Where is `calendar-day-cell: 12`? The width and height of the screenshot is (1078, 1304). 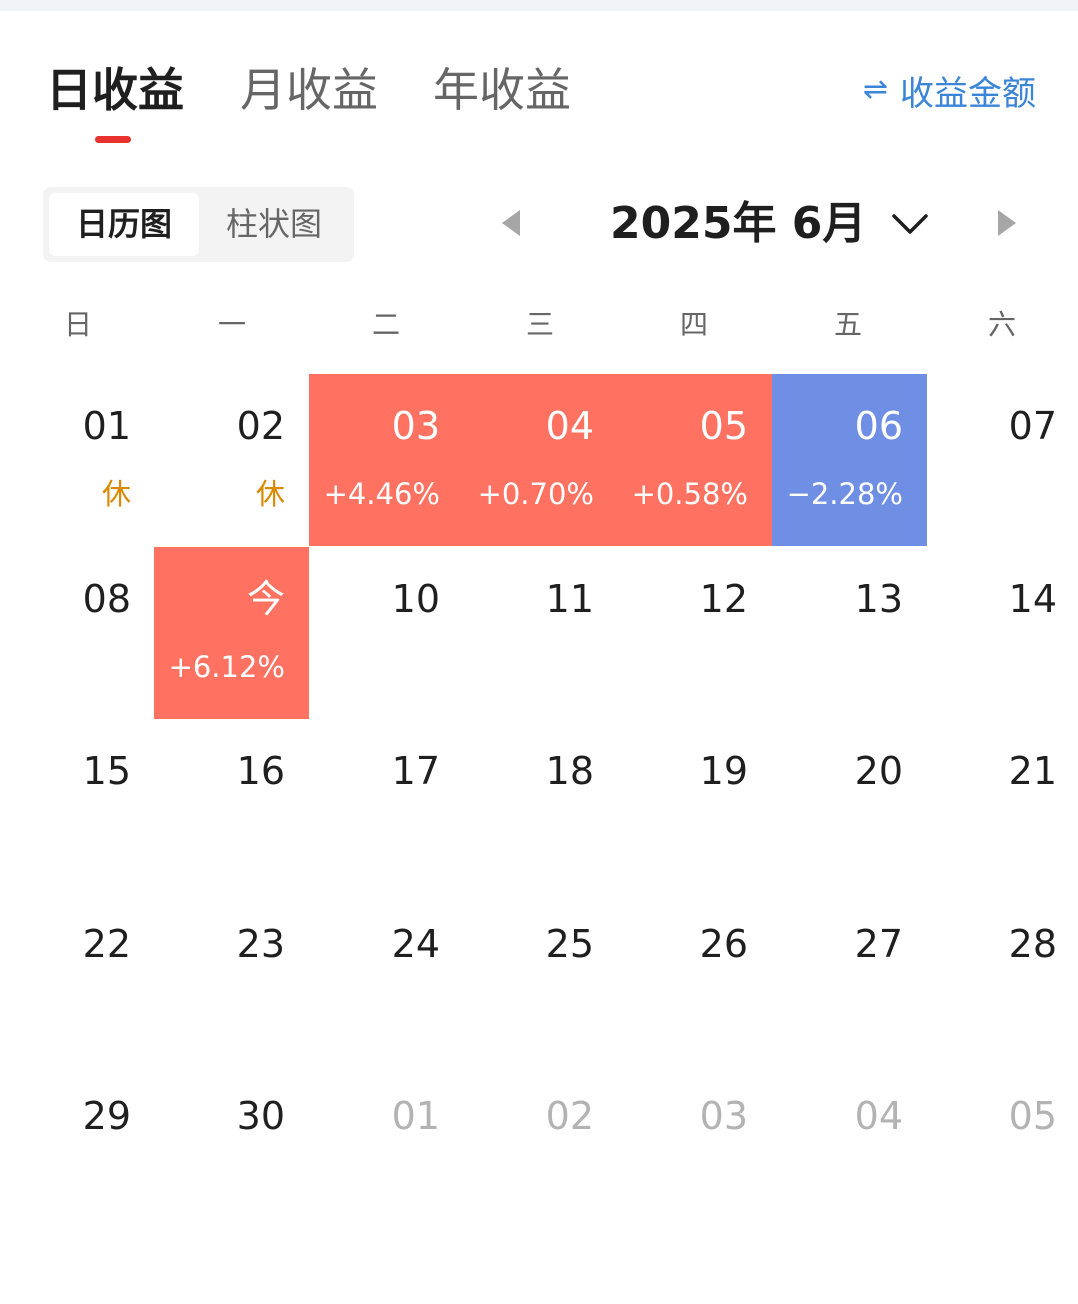
calendar-day-cell: 12 is located at coordinates (694, 633).